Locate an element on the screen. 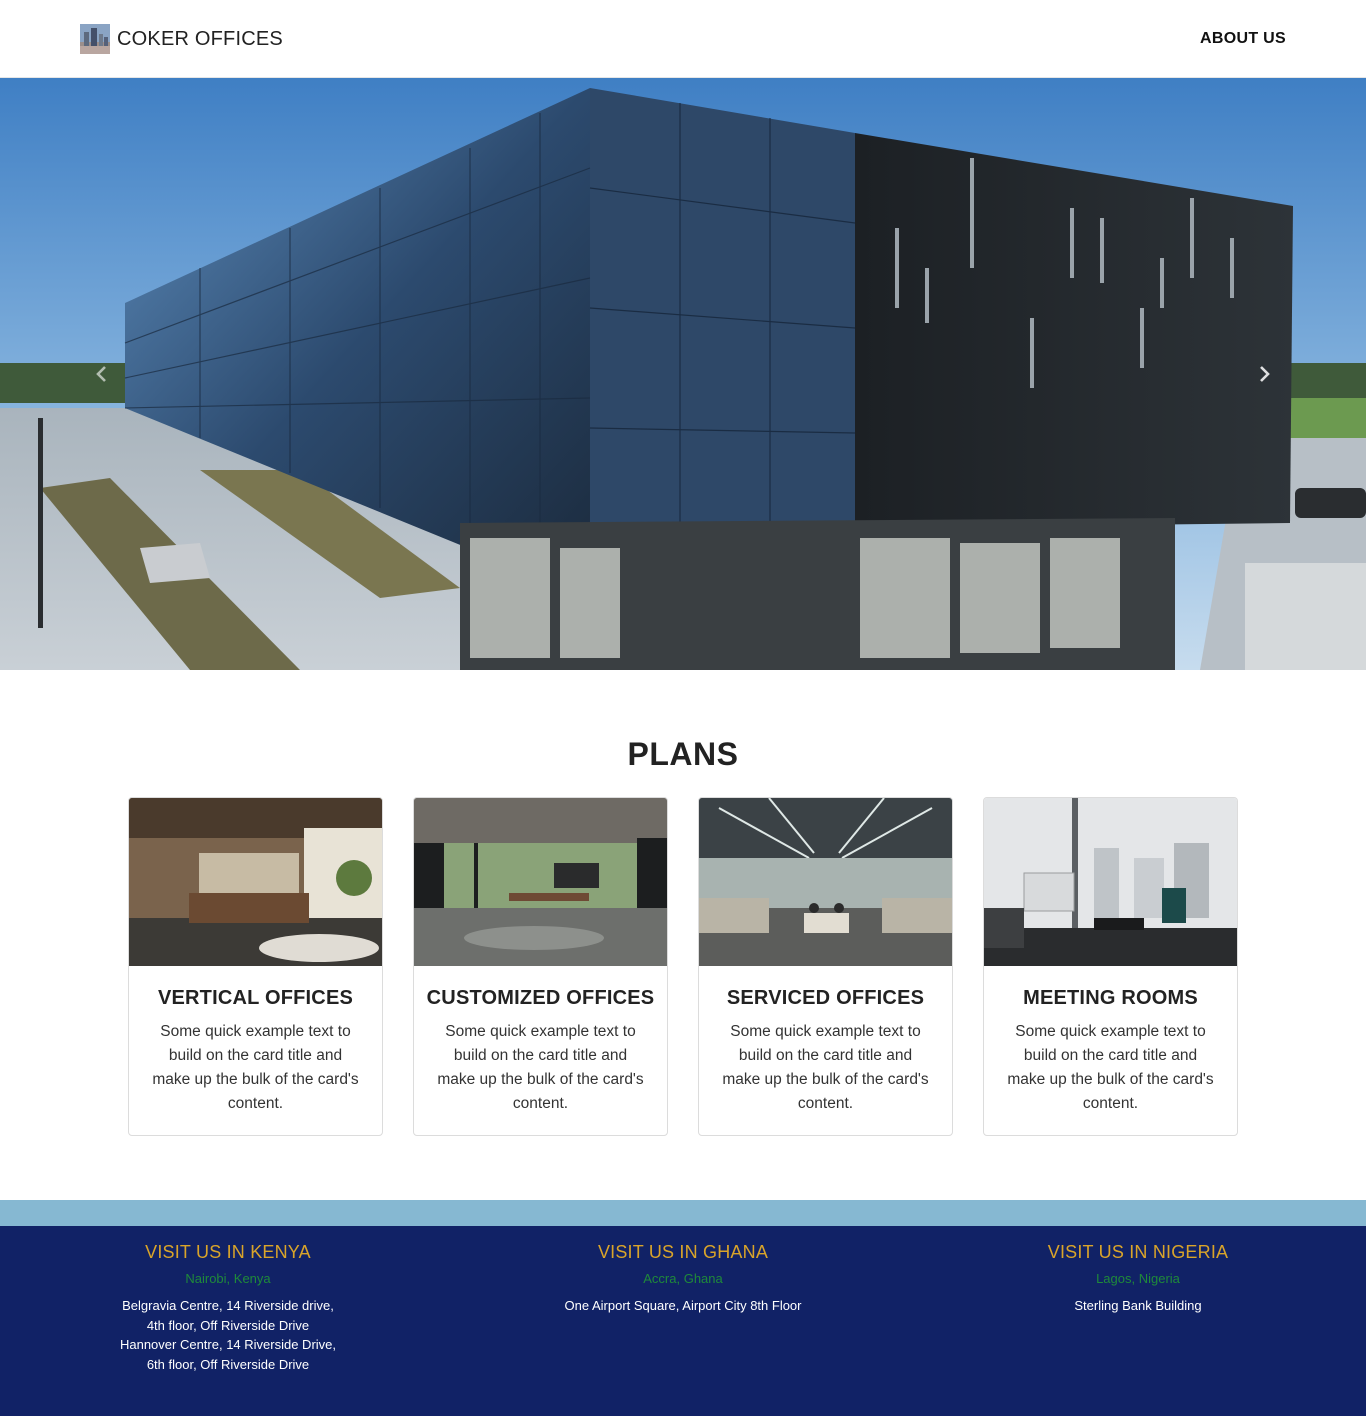 The height and width of the screenshot is (1416, 1366). carousel-next-button is located at coordinates (1264, 374).